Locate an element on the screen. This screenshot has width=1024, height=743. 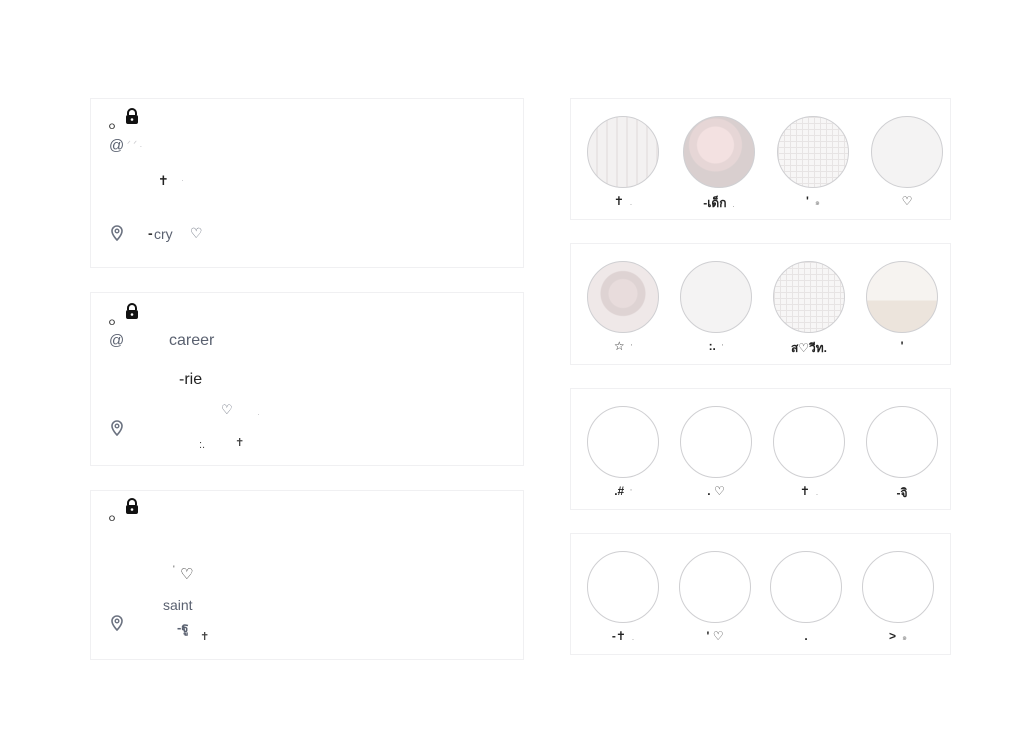
highlight-label: -จิ is located at coordinates (902, 493).